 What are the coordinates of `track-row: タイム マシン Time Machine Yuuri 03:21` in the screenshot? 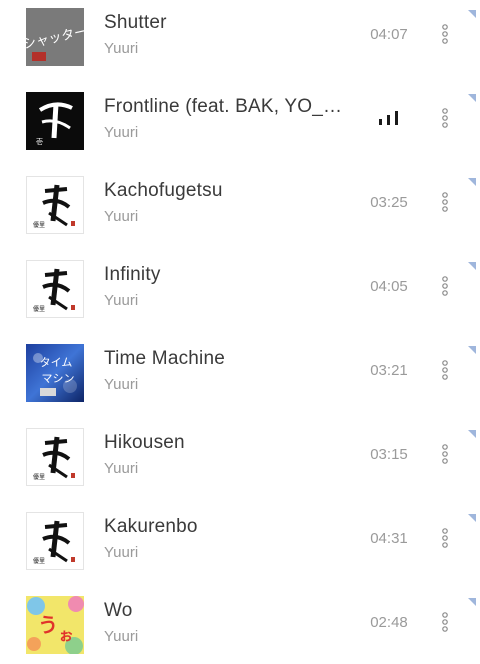 It's located at (240, 378).